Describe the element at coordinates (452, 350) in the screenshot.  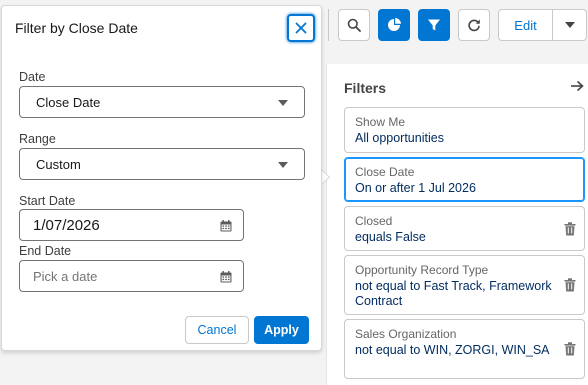
I see `filter-value: not equal to WIN, ZORGI, WIN_SA` at that location.